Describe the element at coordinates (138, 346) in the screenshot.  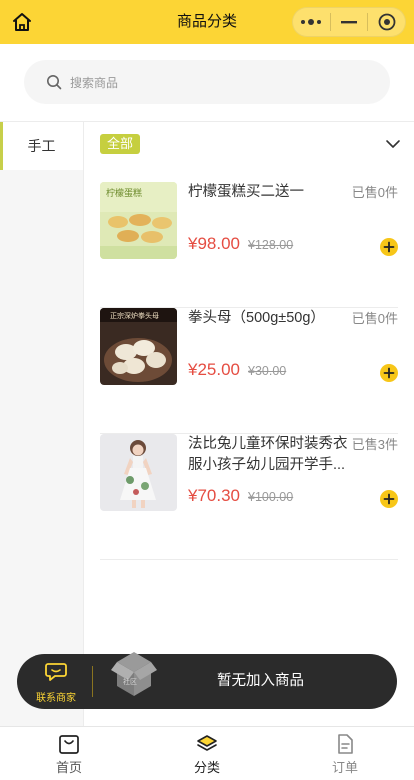
I see `product-image: 正宗深炉拳头母` at that location.